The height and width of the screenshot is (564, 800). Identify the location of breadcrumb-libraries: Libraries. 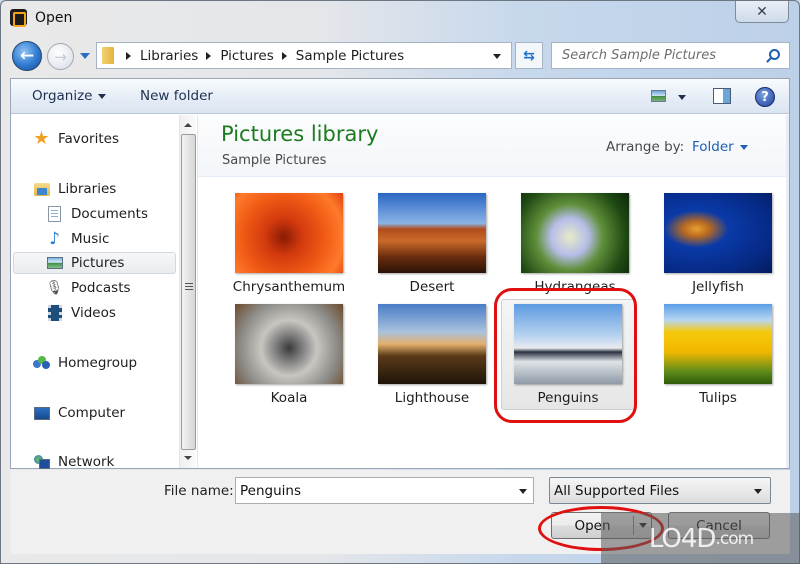
(169, 56).